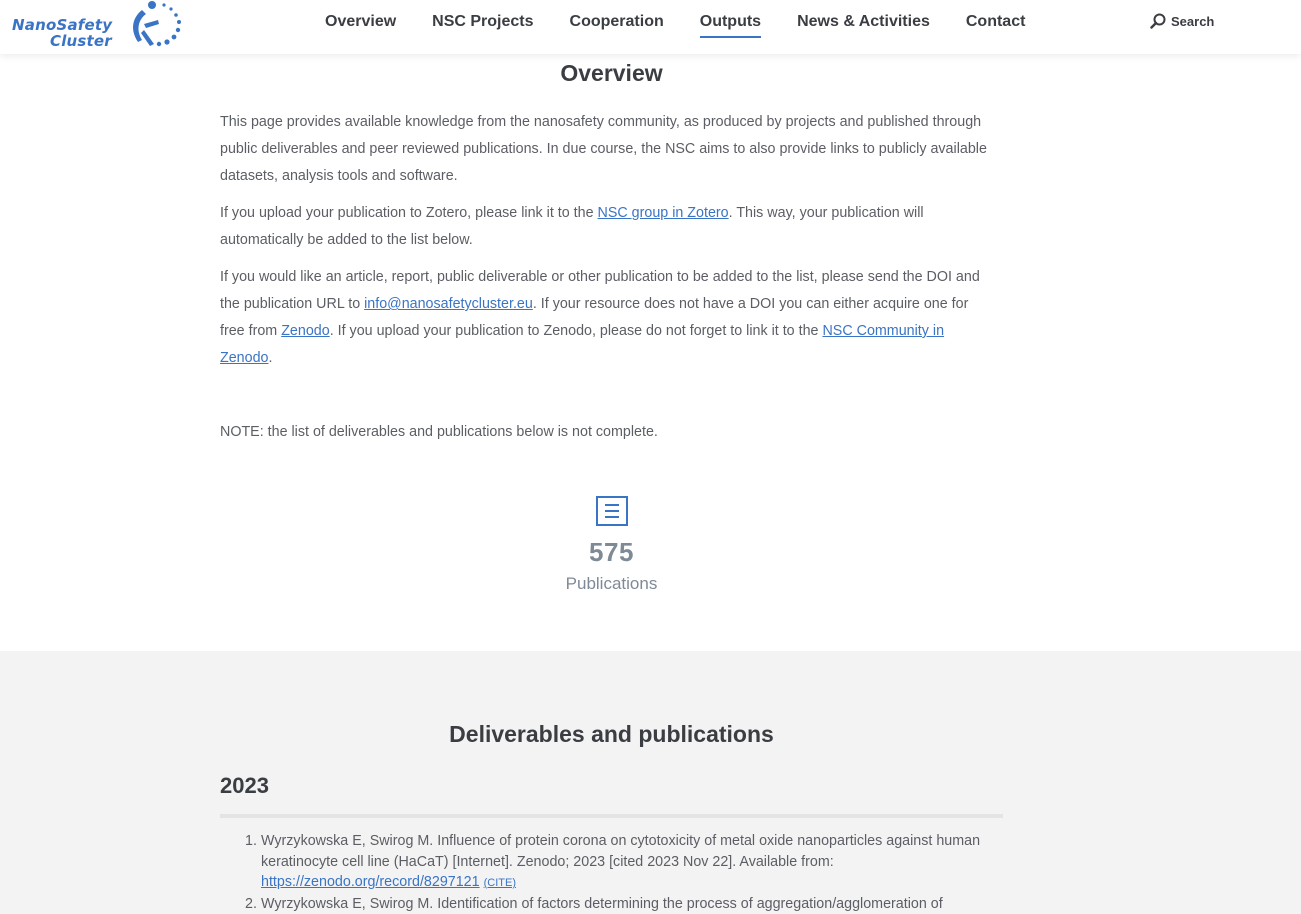  Describe the element at coordinates (611, 73) in the screenshot. I see `page-title: Overview` at that location.